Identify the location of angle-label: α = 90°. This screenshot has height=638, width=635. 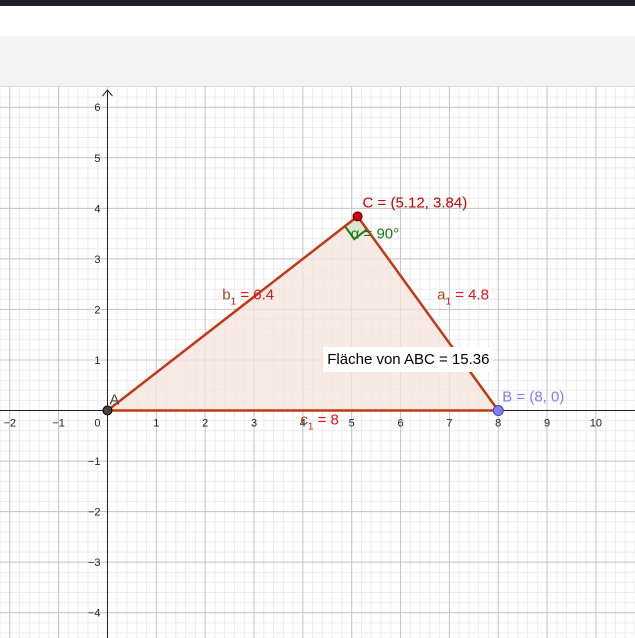
(375, 234).